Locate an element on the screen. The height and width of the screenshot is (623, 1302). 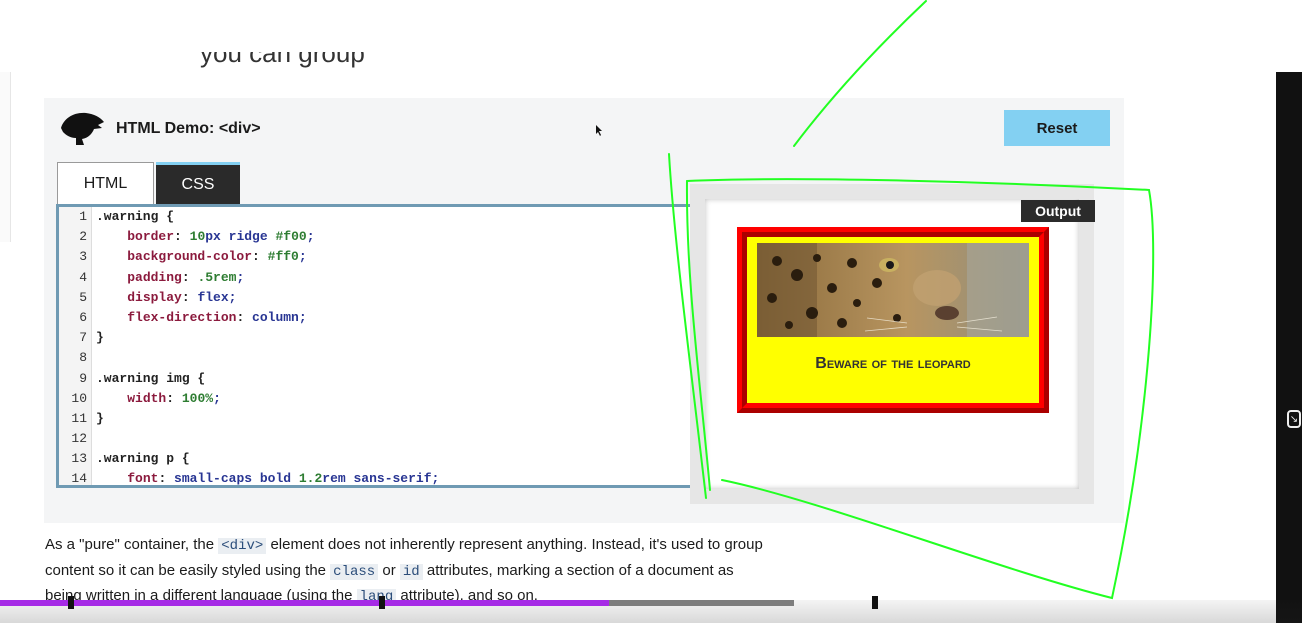
line-number: 9 is located at coordinates (75, 378).